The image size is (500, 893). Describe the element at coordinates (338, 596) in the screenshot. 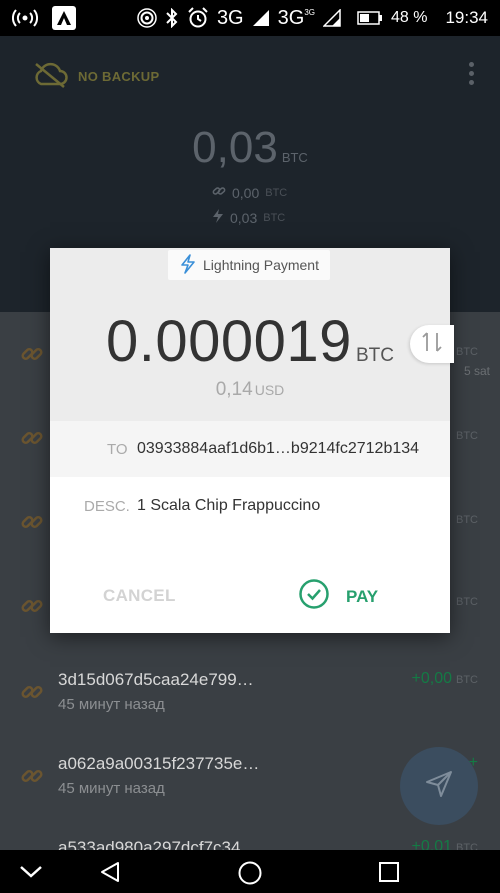

I see `pay-button: PAY` at that location.